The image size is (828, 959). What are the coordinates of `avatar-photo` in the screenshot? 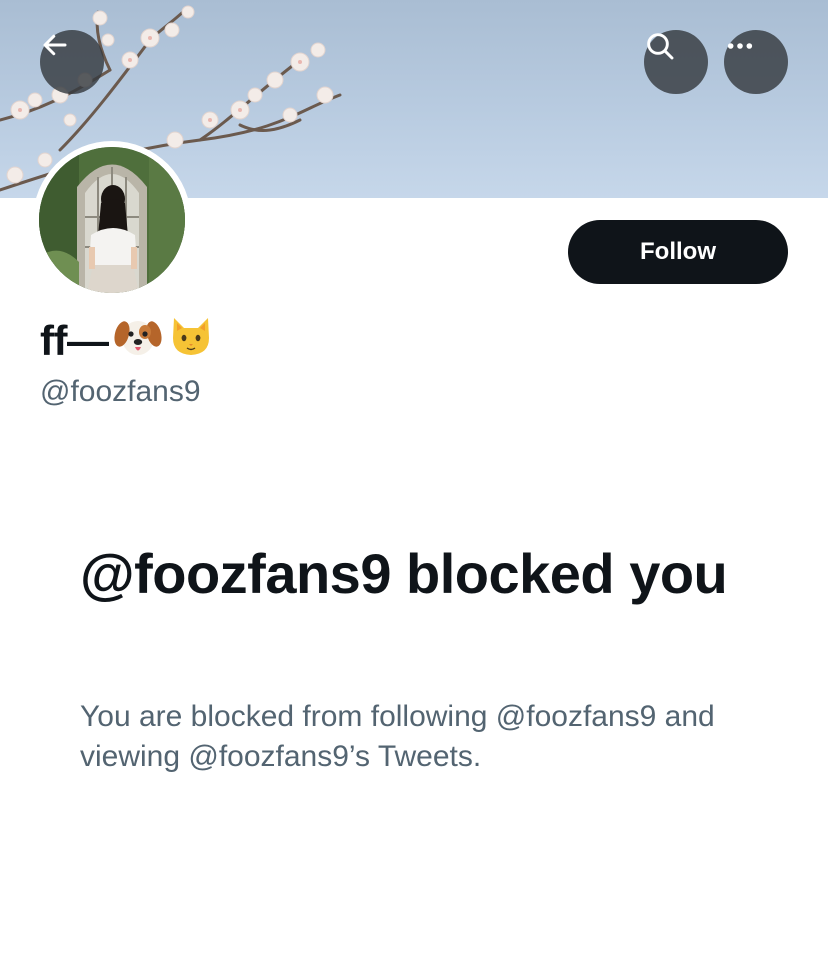 It's located at (112, 220).